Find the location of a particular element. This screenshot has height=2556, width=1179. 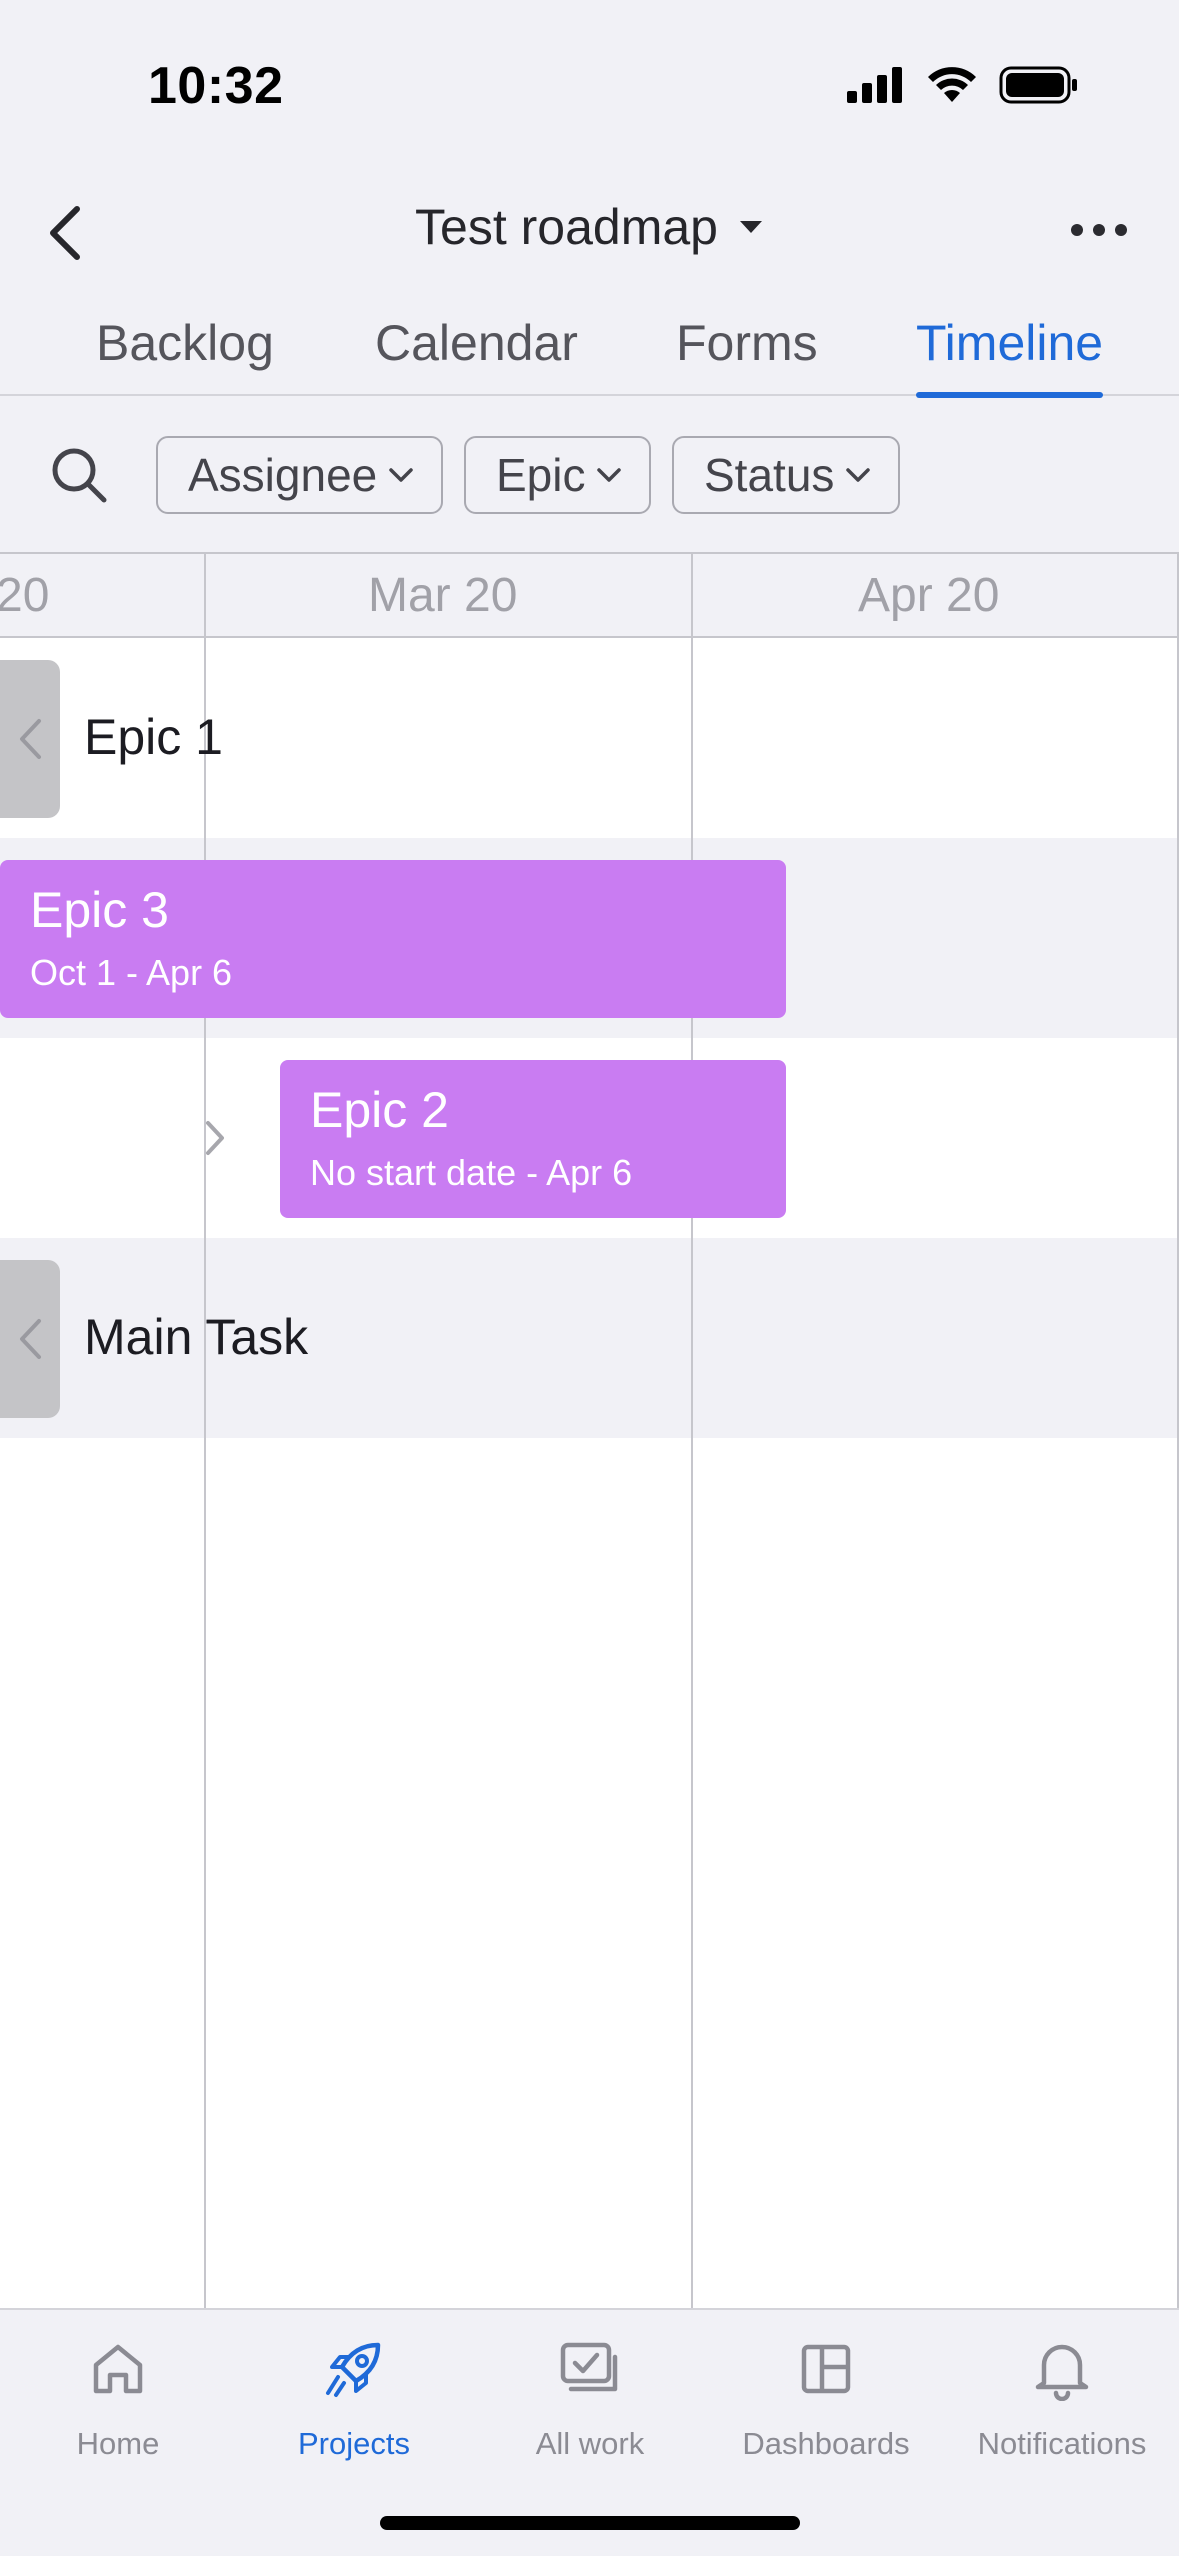

month-label: Mar 20 is located at coordinates (443, 595).